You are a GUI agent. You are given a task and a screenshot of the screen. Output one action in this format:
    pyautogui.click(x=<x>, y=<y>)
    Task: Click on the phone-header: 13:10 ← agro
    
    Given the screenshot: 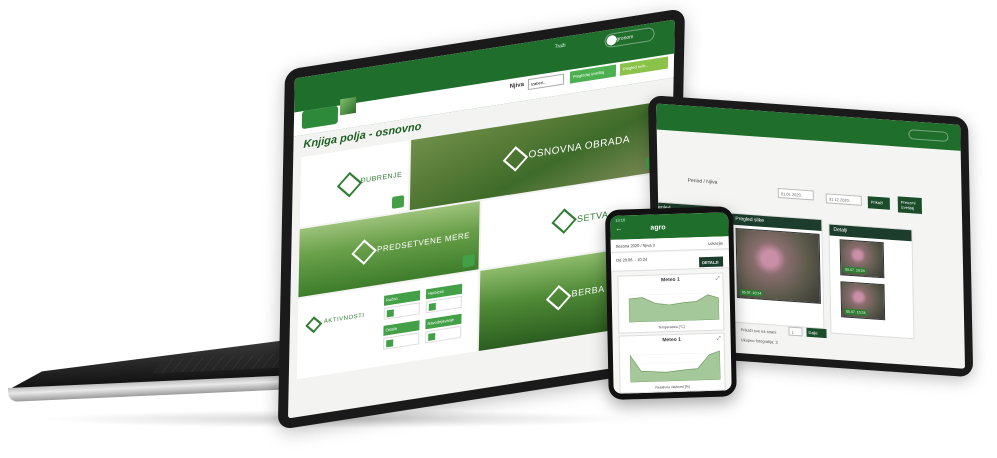 What is the action you would take?
    pyautogui.click(x=669, y=226)
    